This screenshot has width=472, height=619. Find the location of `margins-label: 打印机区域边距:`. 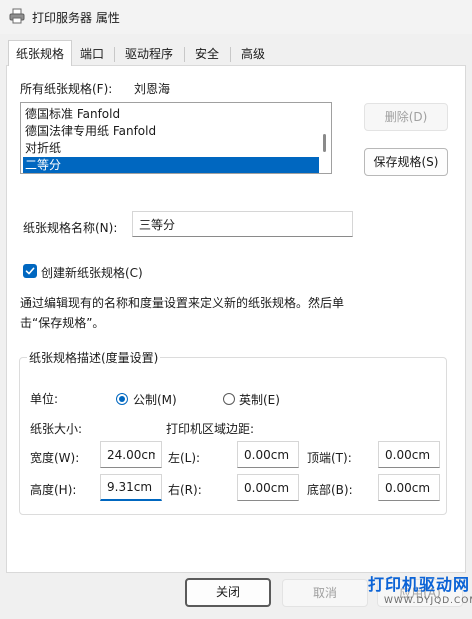

margins-label: 打印机区域边距: is located at coordinates (210, 429).